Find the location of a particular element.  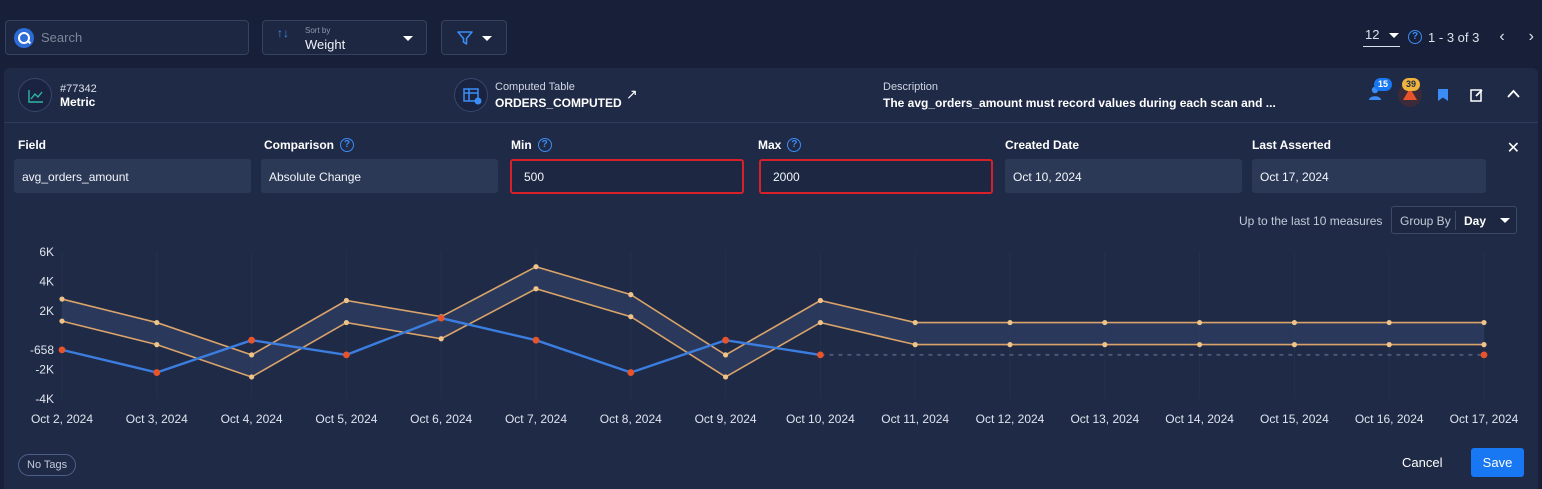

x-tick-label: Oct 16, 2024 is located at coordinates (1389, 419).